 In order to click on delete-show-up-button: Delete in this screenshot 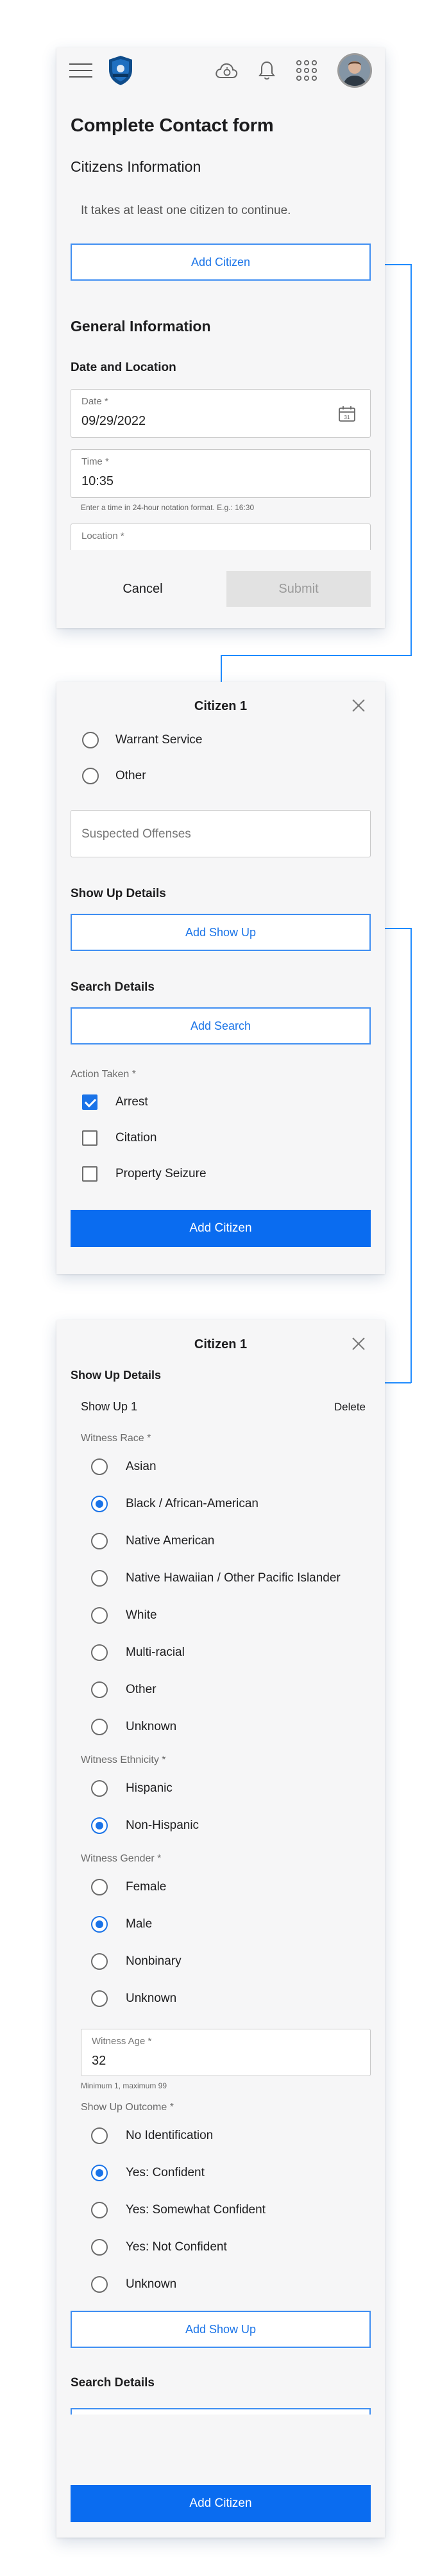, I will do `click(350, 1407)`.